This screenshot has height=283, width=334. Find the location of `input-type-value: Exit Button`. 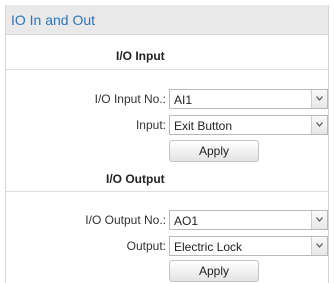

input-type-value: Exit Button is located at coordinates (203, 126).